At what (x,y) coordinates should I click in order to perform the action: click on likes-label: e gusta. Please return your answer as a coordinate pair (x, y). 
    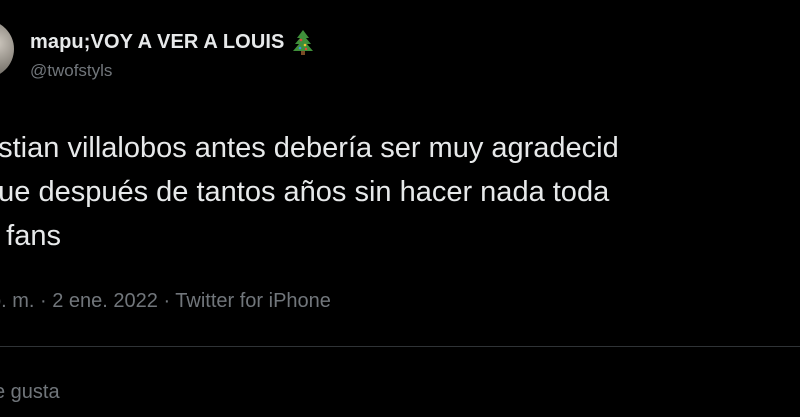
    Looking at the image, I should click on (30, 392).